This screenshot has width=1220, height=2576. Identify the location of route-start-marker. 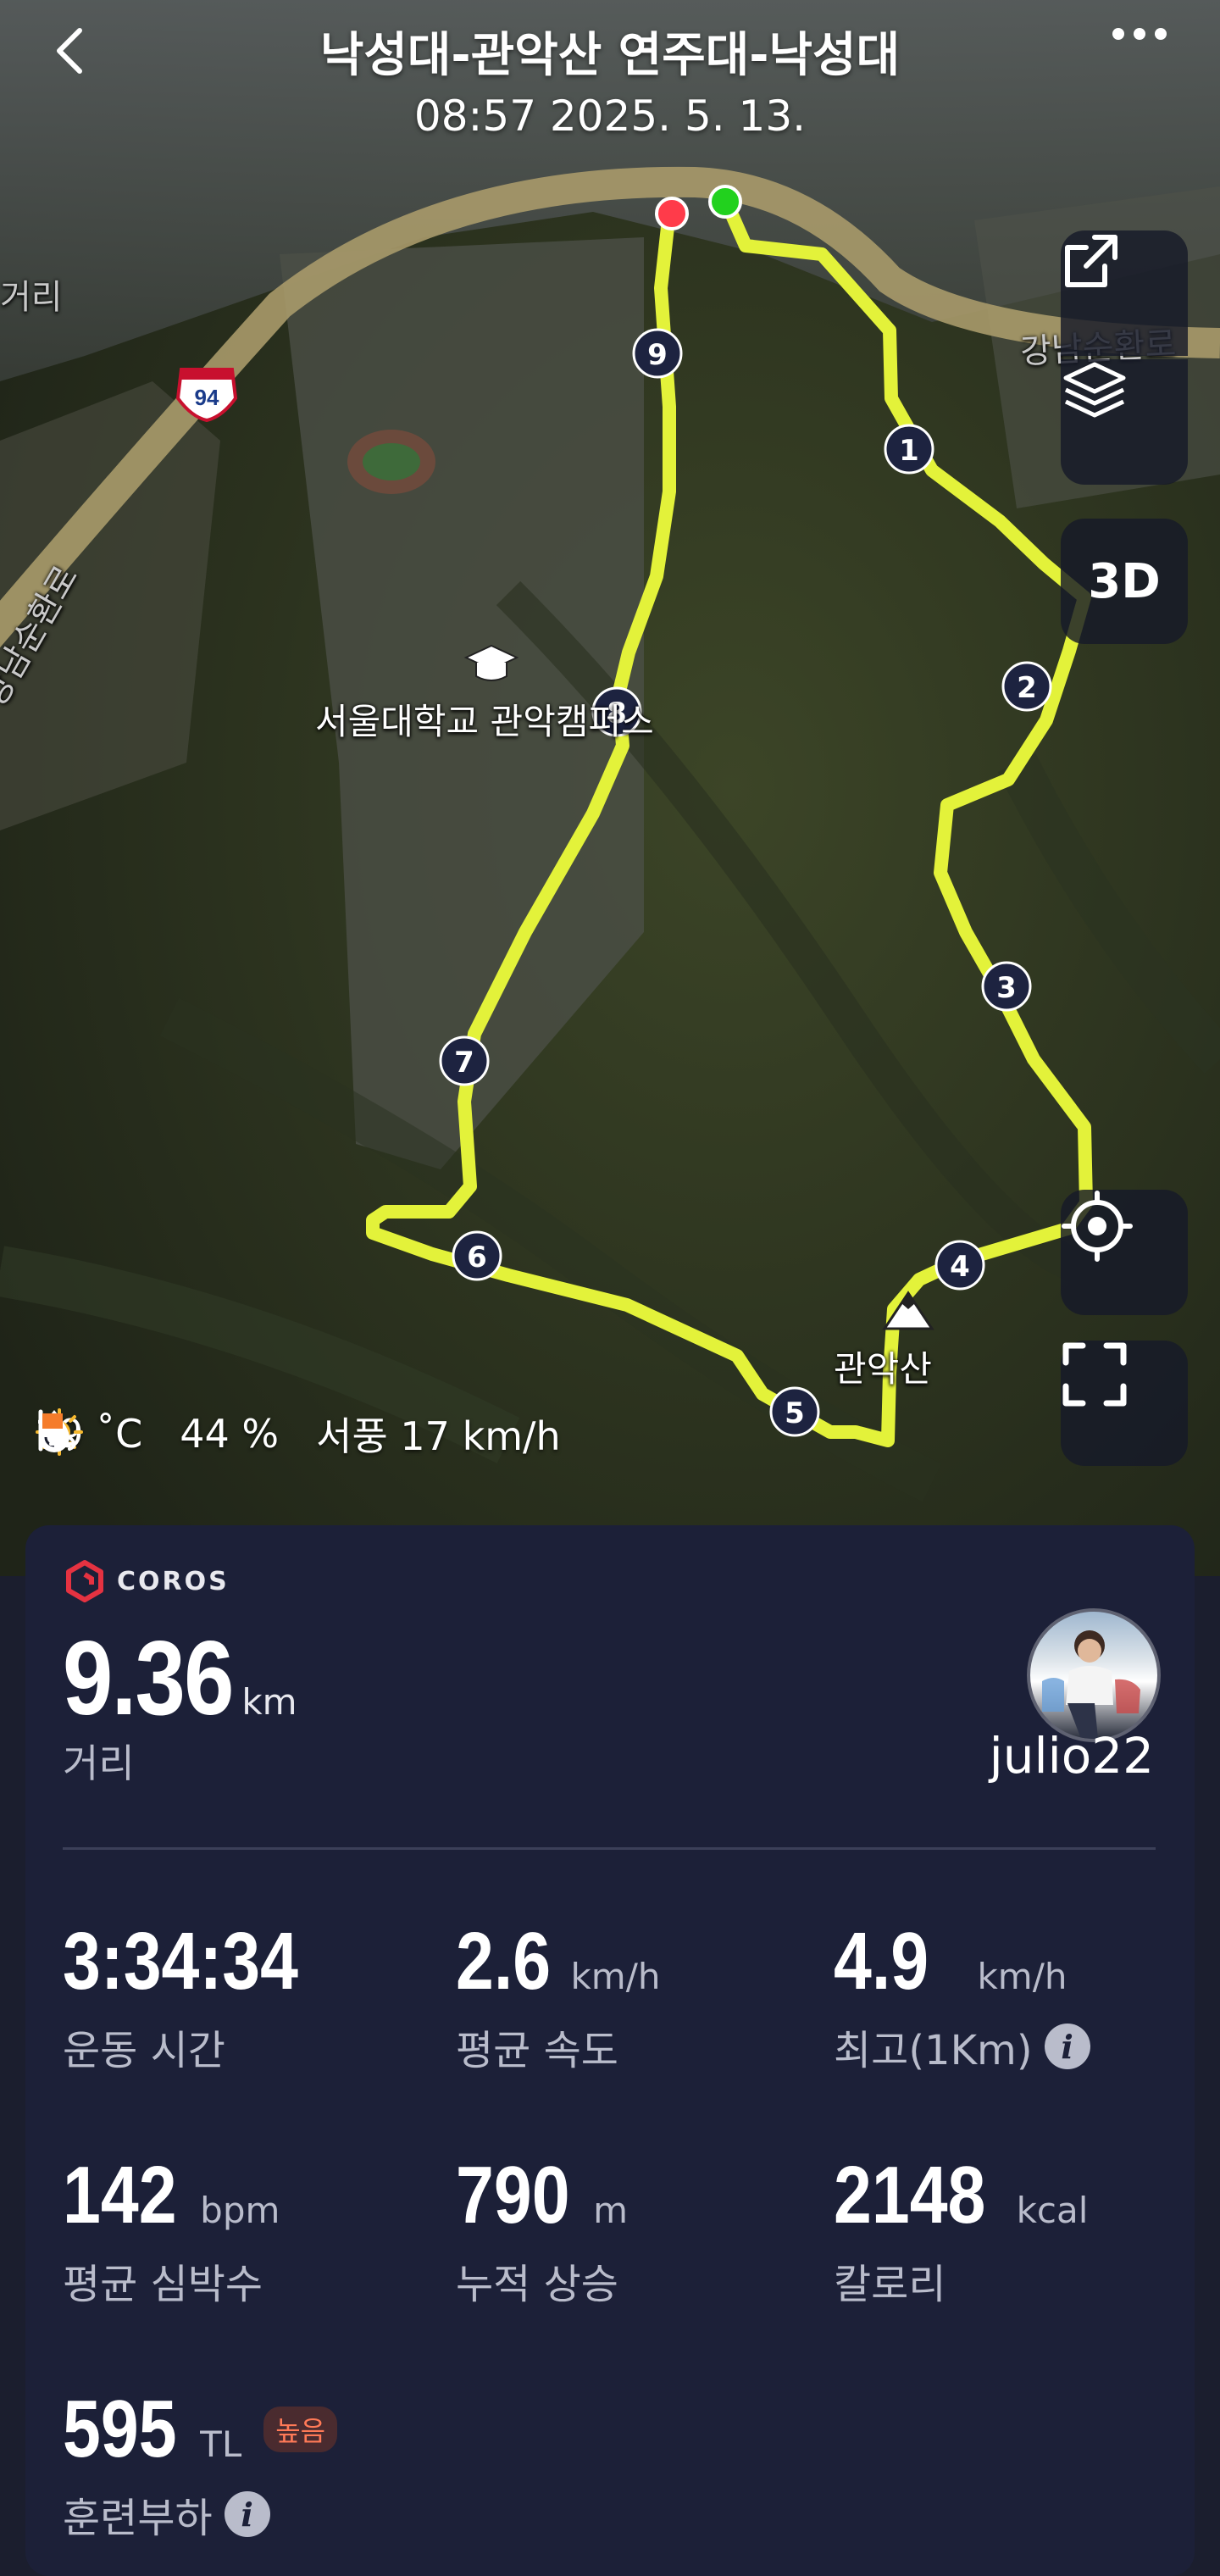
(725, 202).